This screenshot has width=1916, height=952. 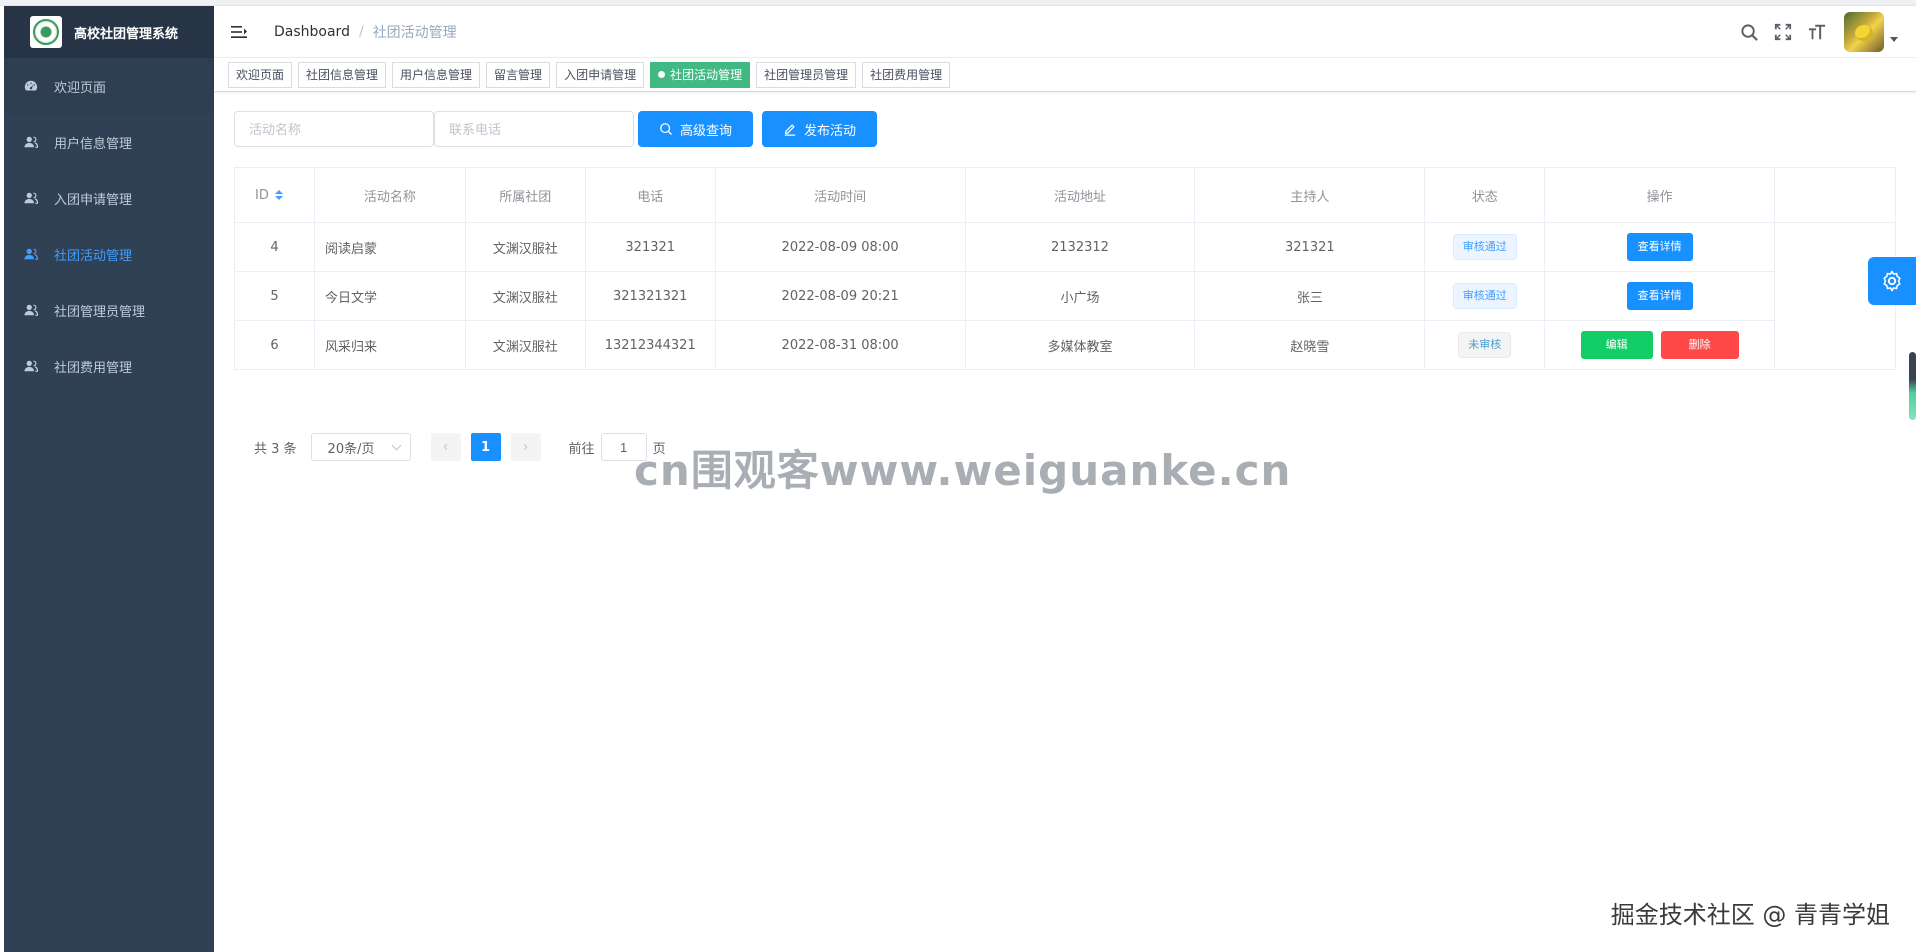 What do you see at coordinates (31, 86) in the screenshot?
I see `dashboard-icon` at bounding box center [31, 86].